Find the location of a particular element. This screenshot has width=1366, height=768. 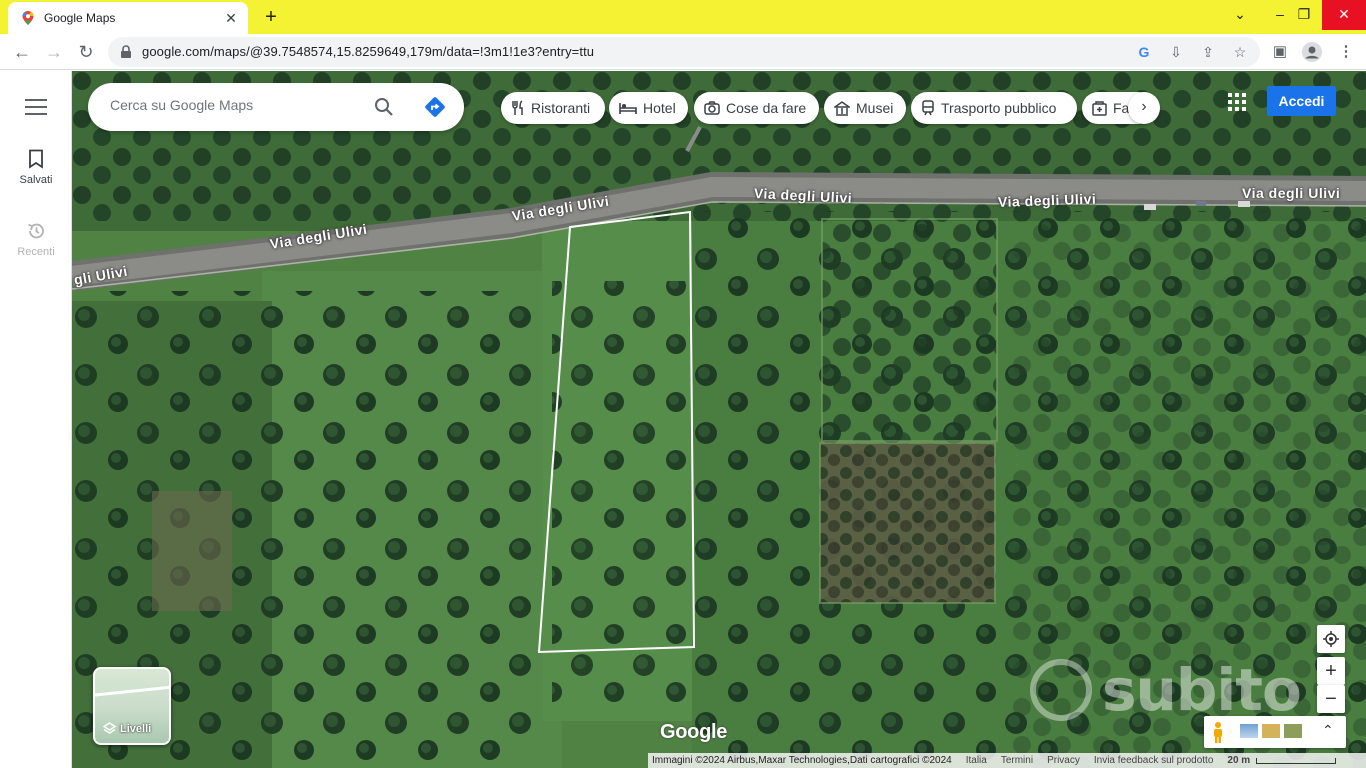

tab-strip: Google Maps ✕ + ⌄ – ❐ ✕ is located at coordinates (683, 17).